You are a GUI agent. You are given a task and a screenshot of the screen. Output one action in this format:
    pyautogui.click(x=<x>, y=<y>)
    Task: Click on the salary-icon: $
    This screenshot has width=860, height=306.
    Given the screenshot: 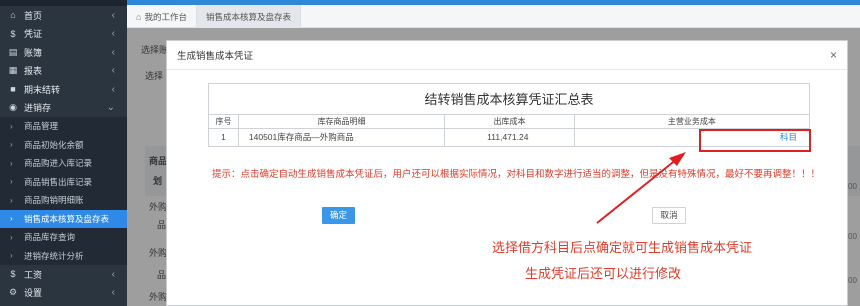 What is the action you would take?
    pyautogui.click(x=13, y=274)
    